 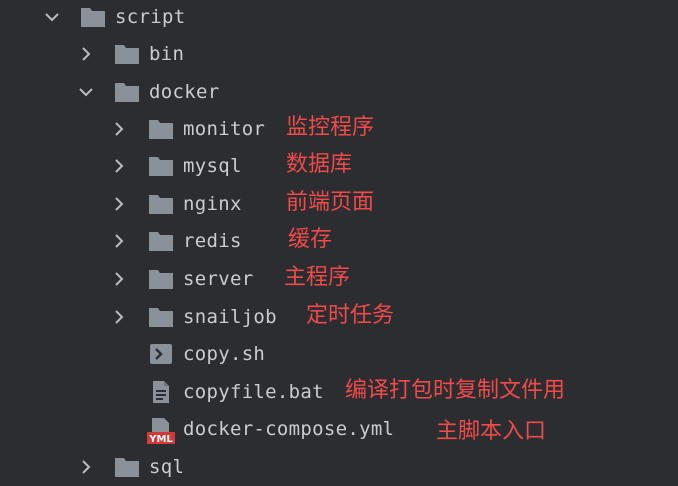 What do you see at coordinates (224, 129) in the screenshot?
I see `tree-node-label: monitor` at bounding box center [224, 129].